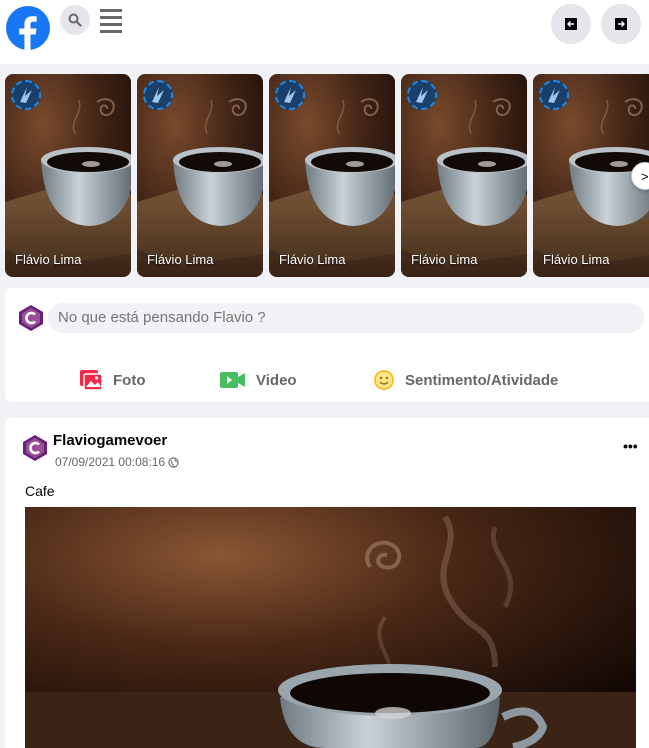 The image size is (649, 748). Describe the element at coordinates (31, 318) in the screenshot. I see `user-avatar` at that location.